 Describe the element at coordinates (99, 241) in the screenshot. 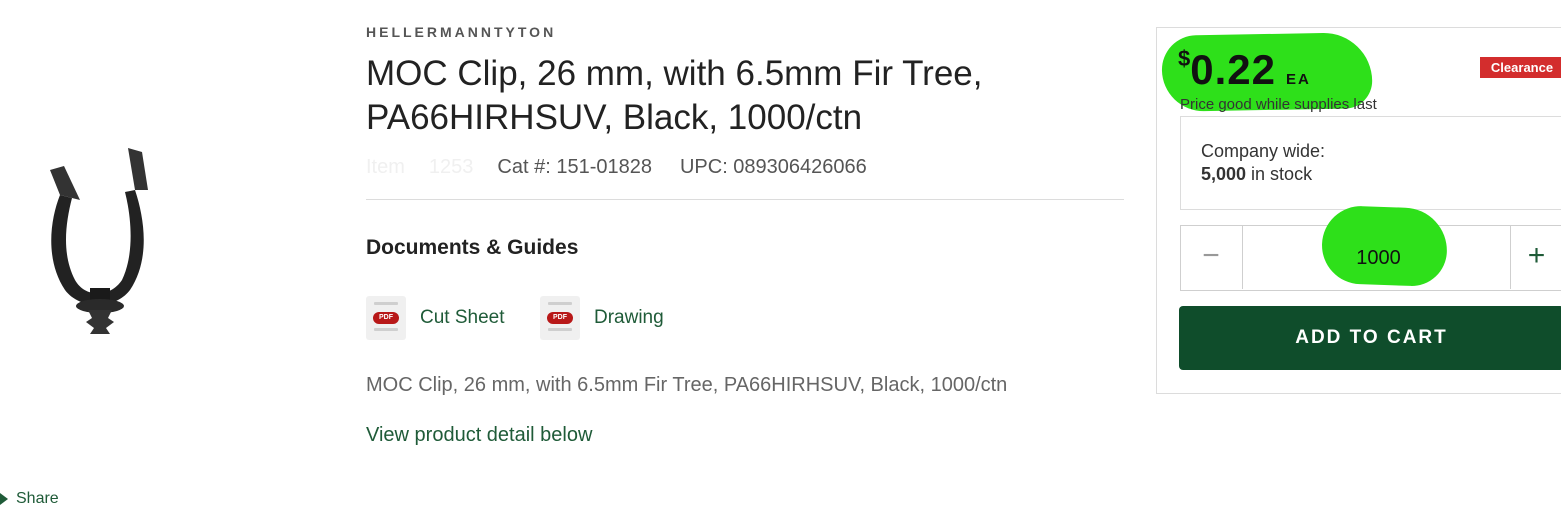

I see `product-image` at that location.